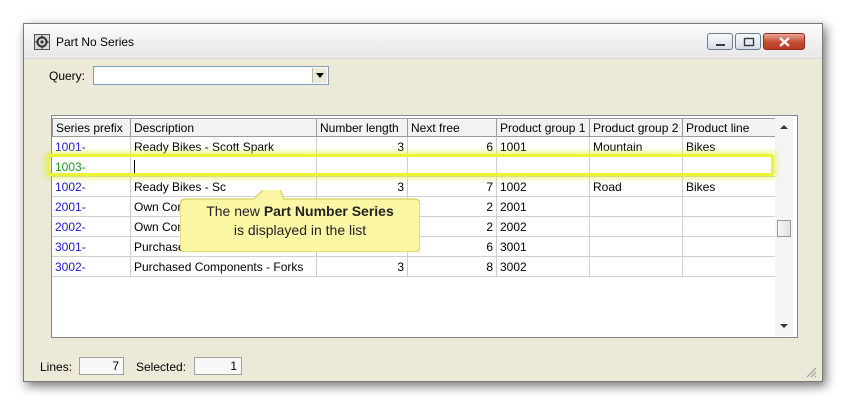 This screenshot has width=844, height=405. I want to click on callout-prefix: The new, so click(235, 211).